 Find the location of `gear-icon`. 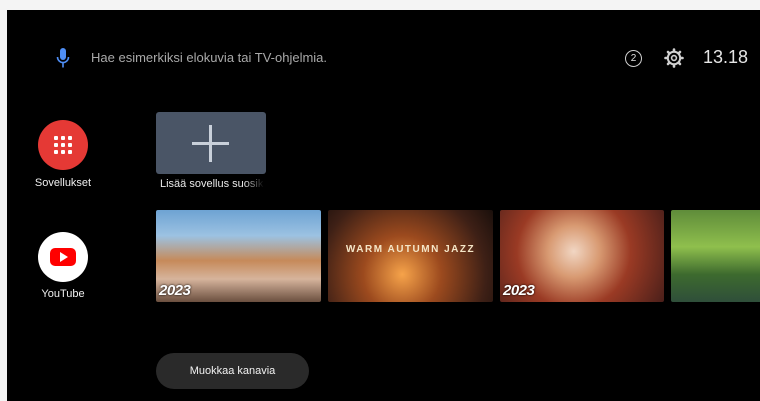

gear-icon is located at coordinates (674, 58).